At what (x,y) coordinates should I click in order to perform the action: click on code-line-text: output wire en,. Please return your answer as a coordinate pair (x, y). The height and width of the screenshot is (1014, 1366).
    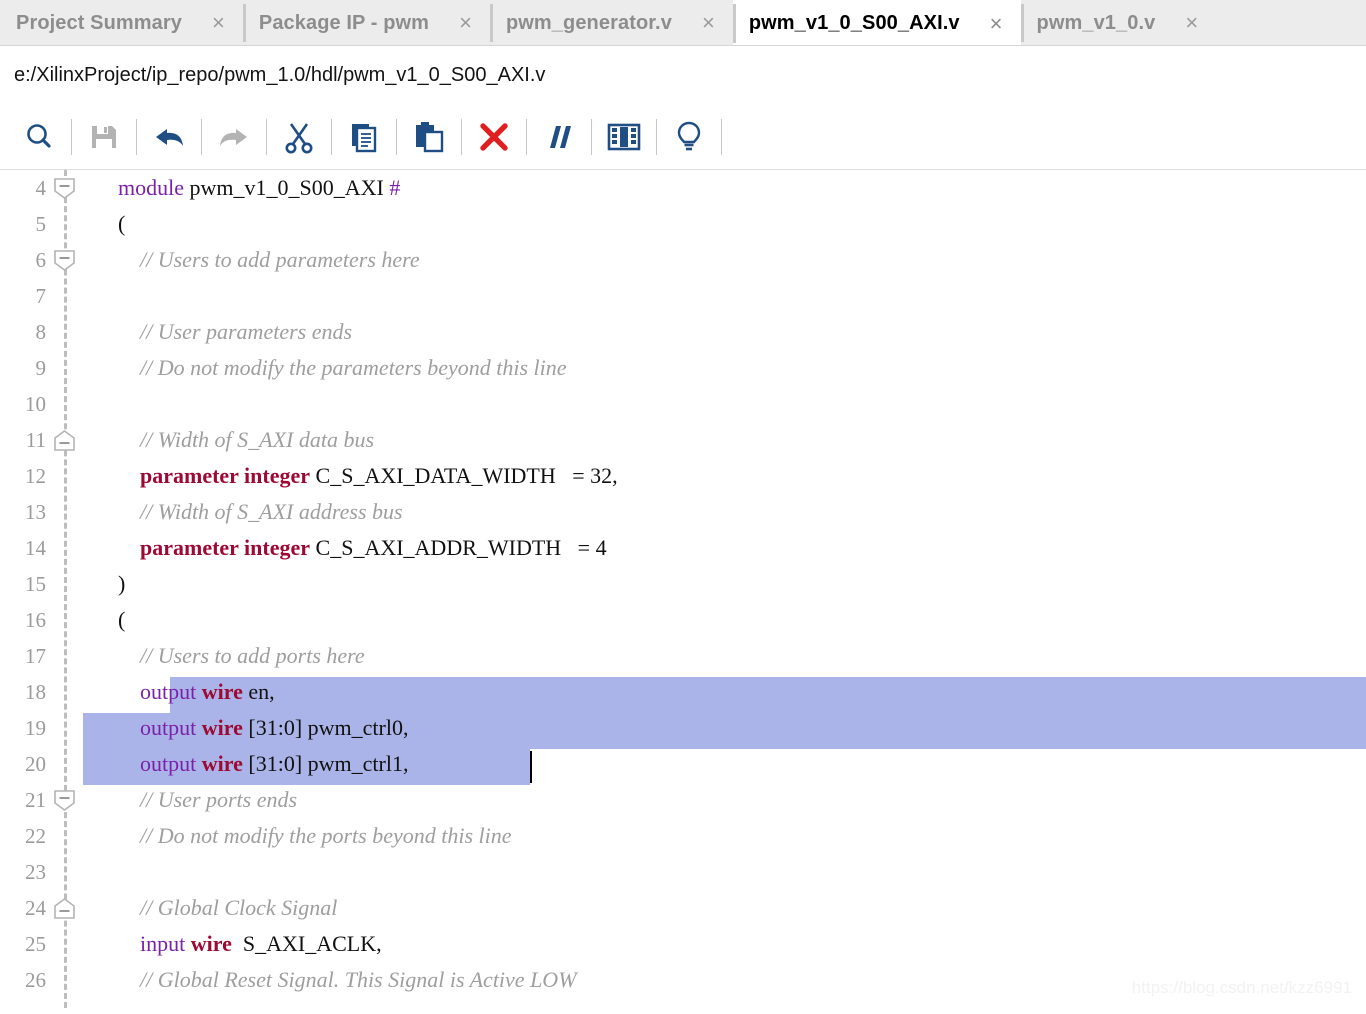
    Looking at the image, I should click on (196, 692).